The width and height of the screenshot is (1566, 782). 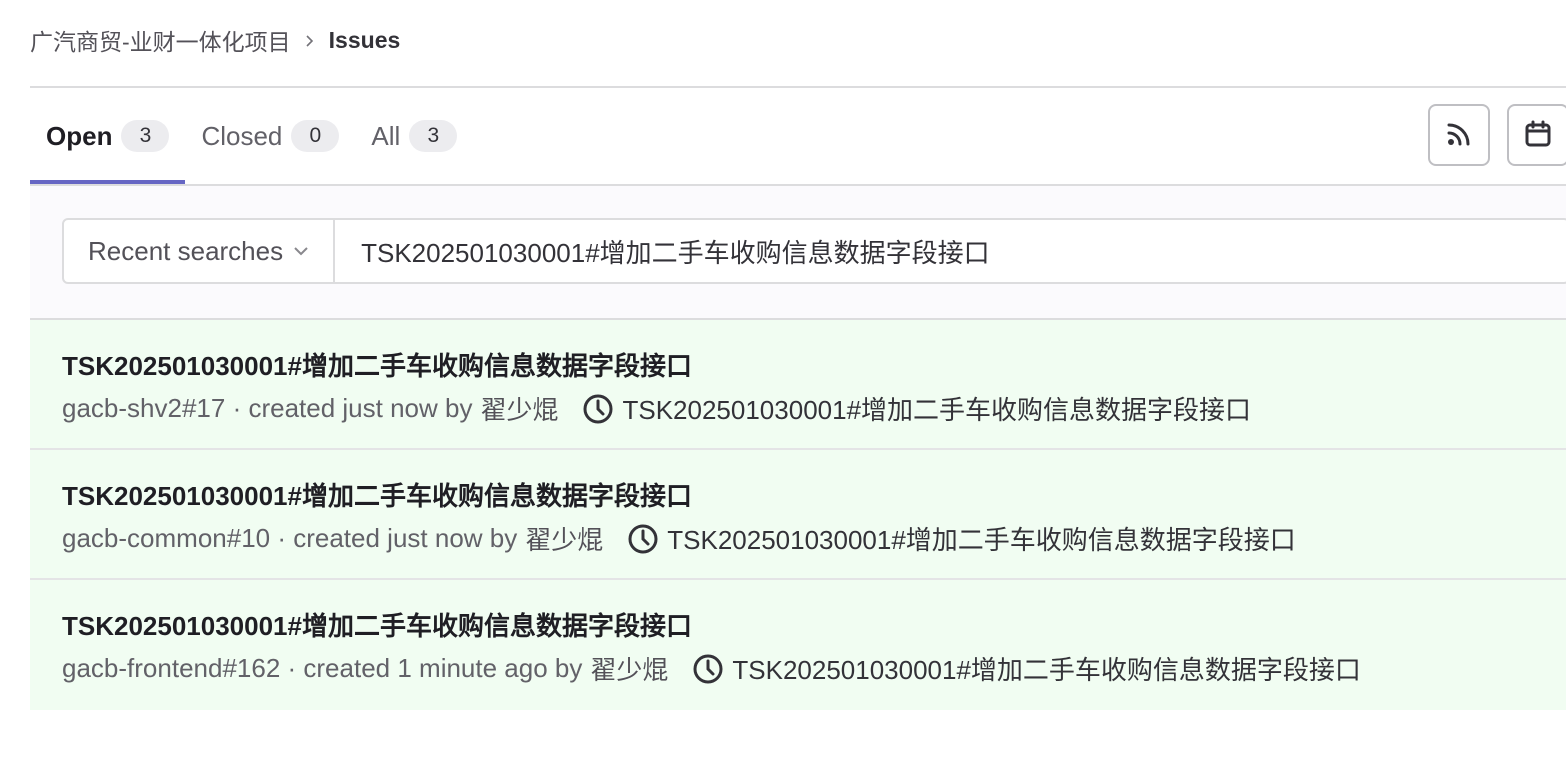 I want to click on tab-closed-count: 0, so click(x=315, y=136).